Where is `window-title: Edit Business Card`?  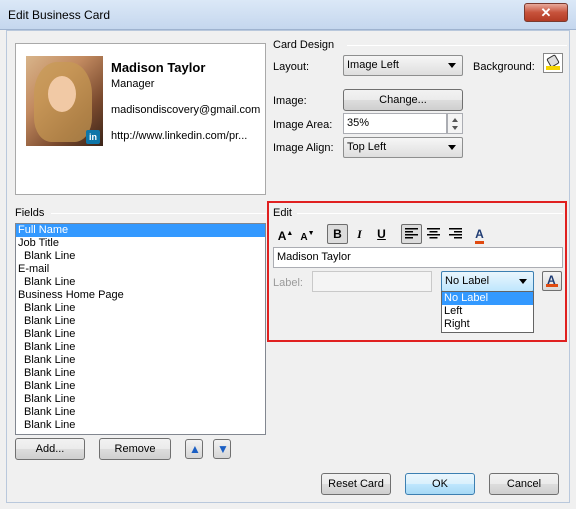
window-title: Edit Business Card is located at coordinates (59, 15).